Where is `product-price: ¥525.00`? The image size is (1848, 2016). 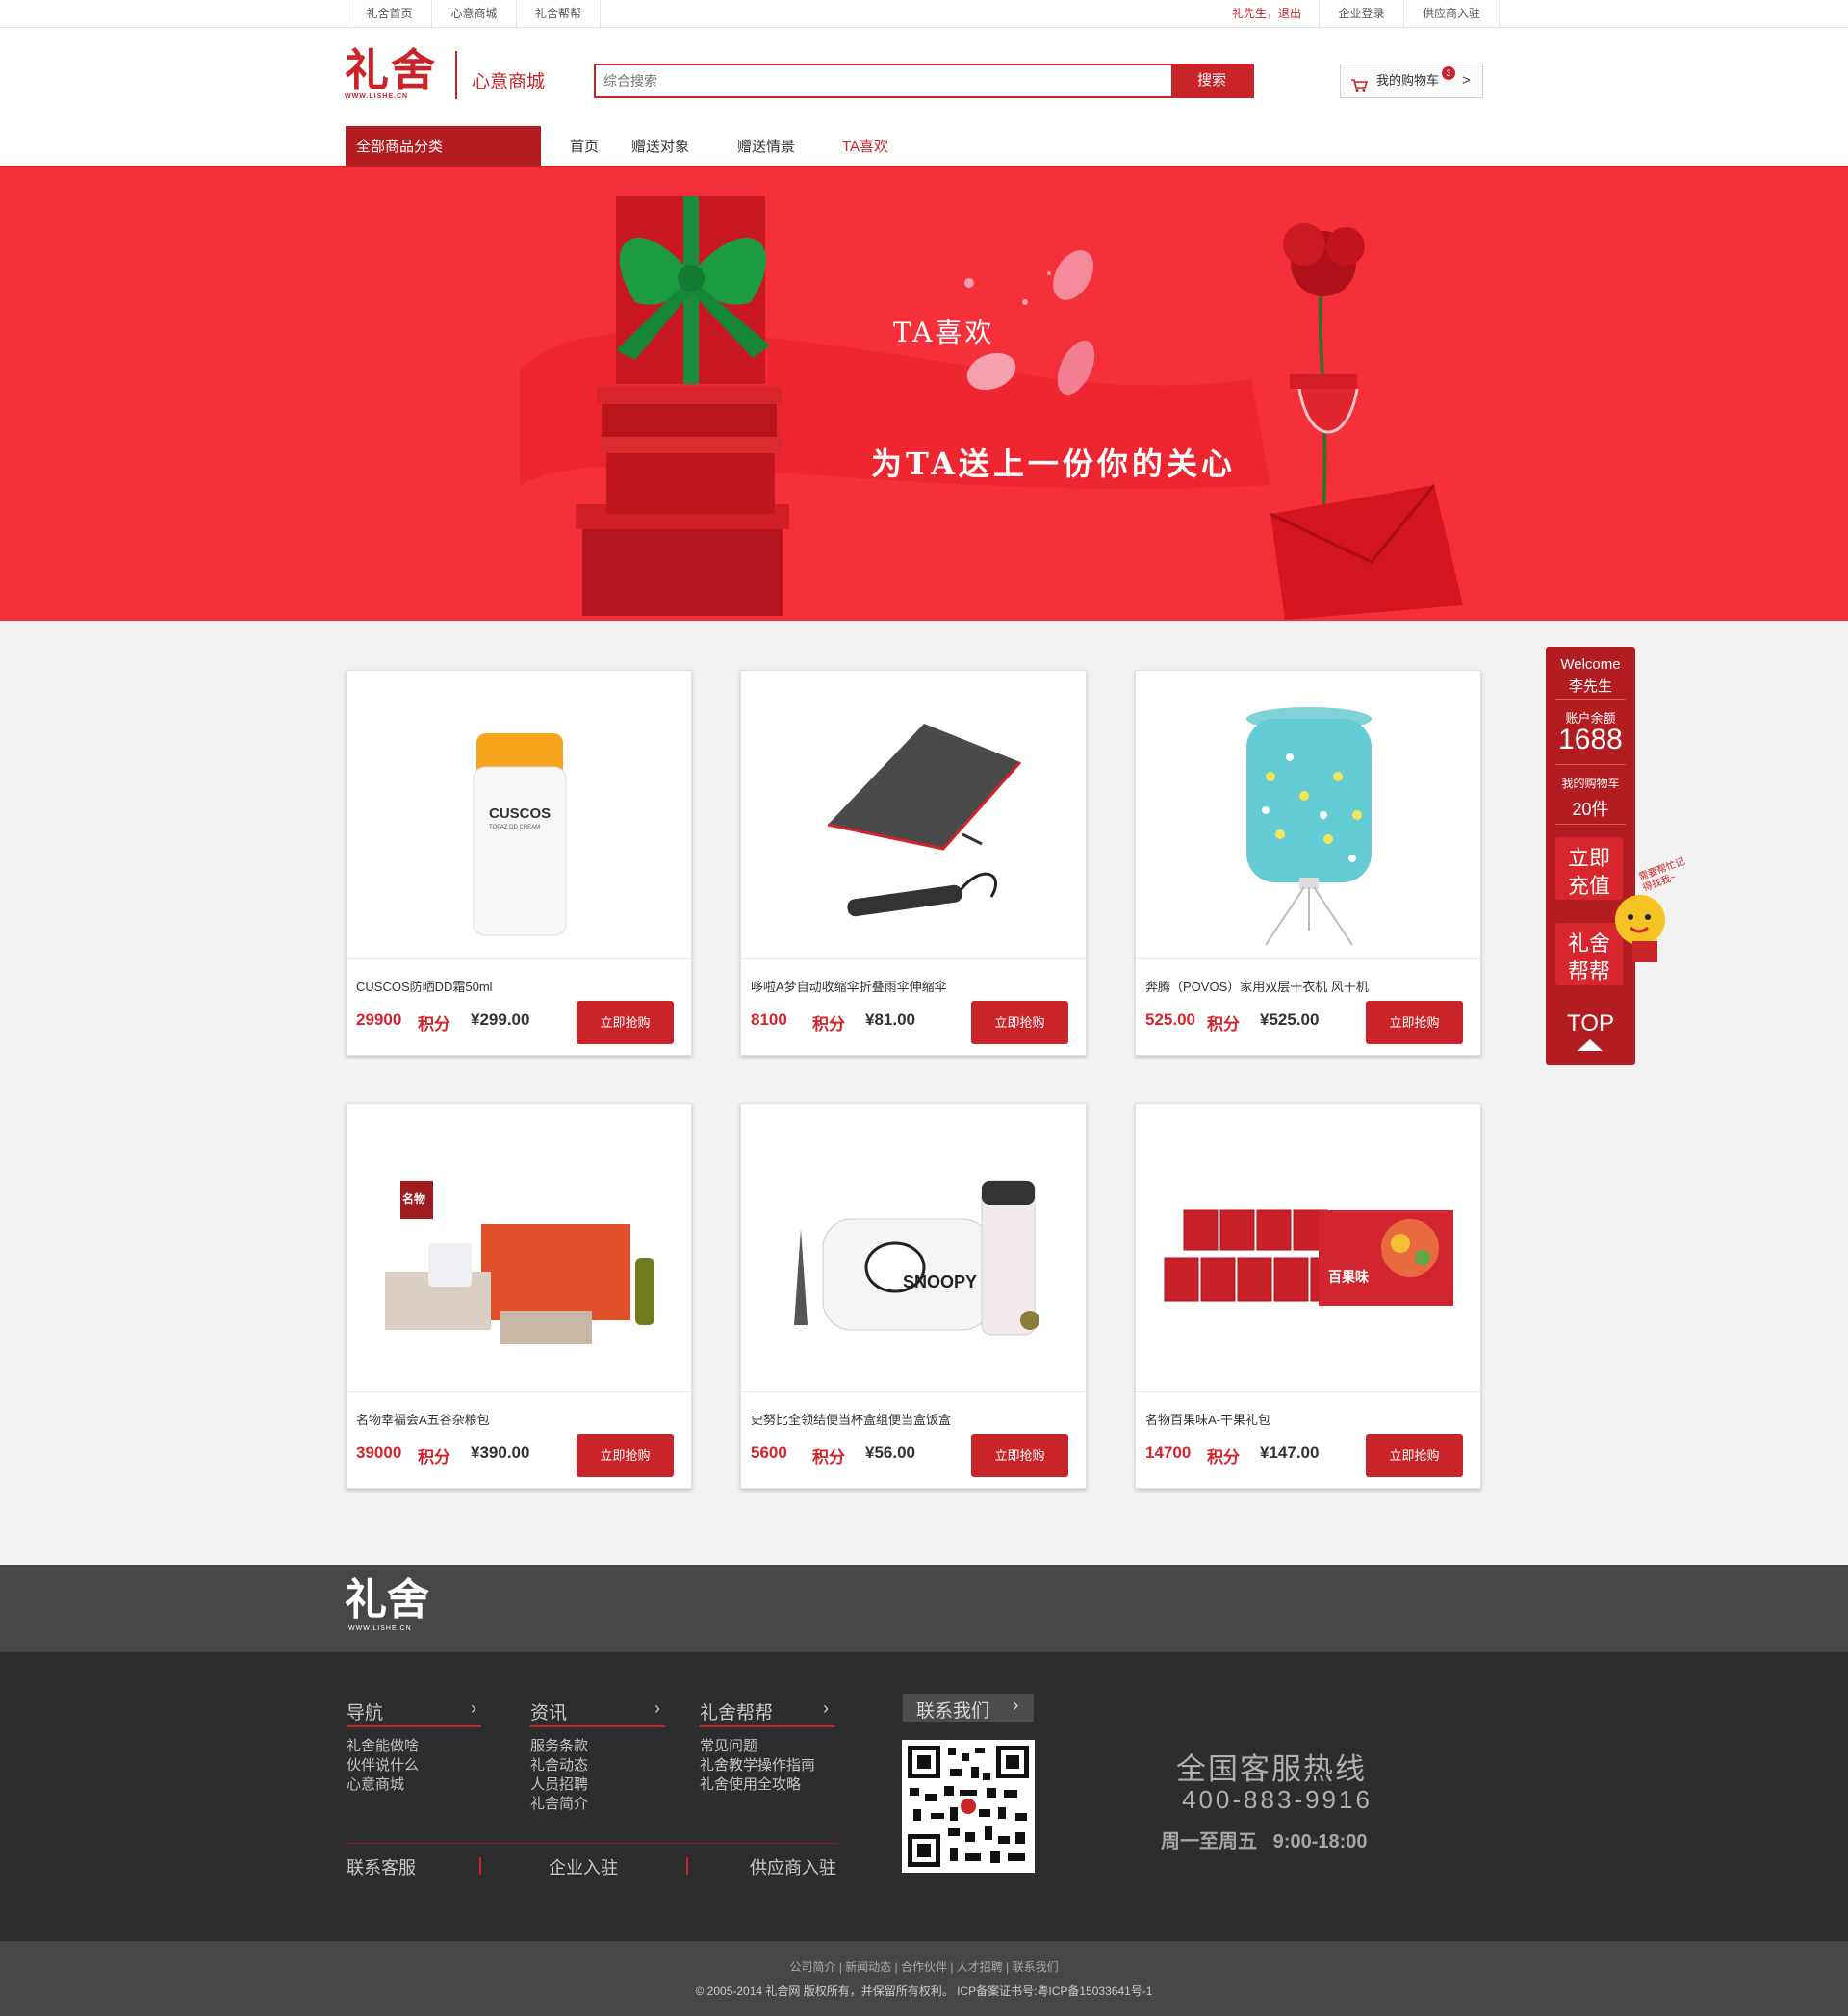 product-price: ¥525.00 is located at coordinates (1290, 1019).